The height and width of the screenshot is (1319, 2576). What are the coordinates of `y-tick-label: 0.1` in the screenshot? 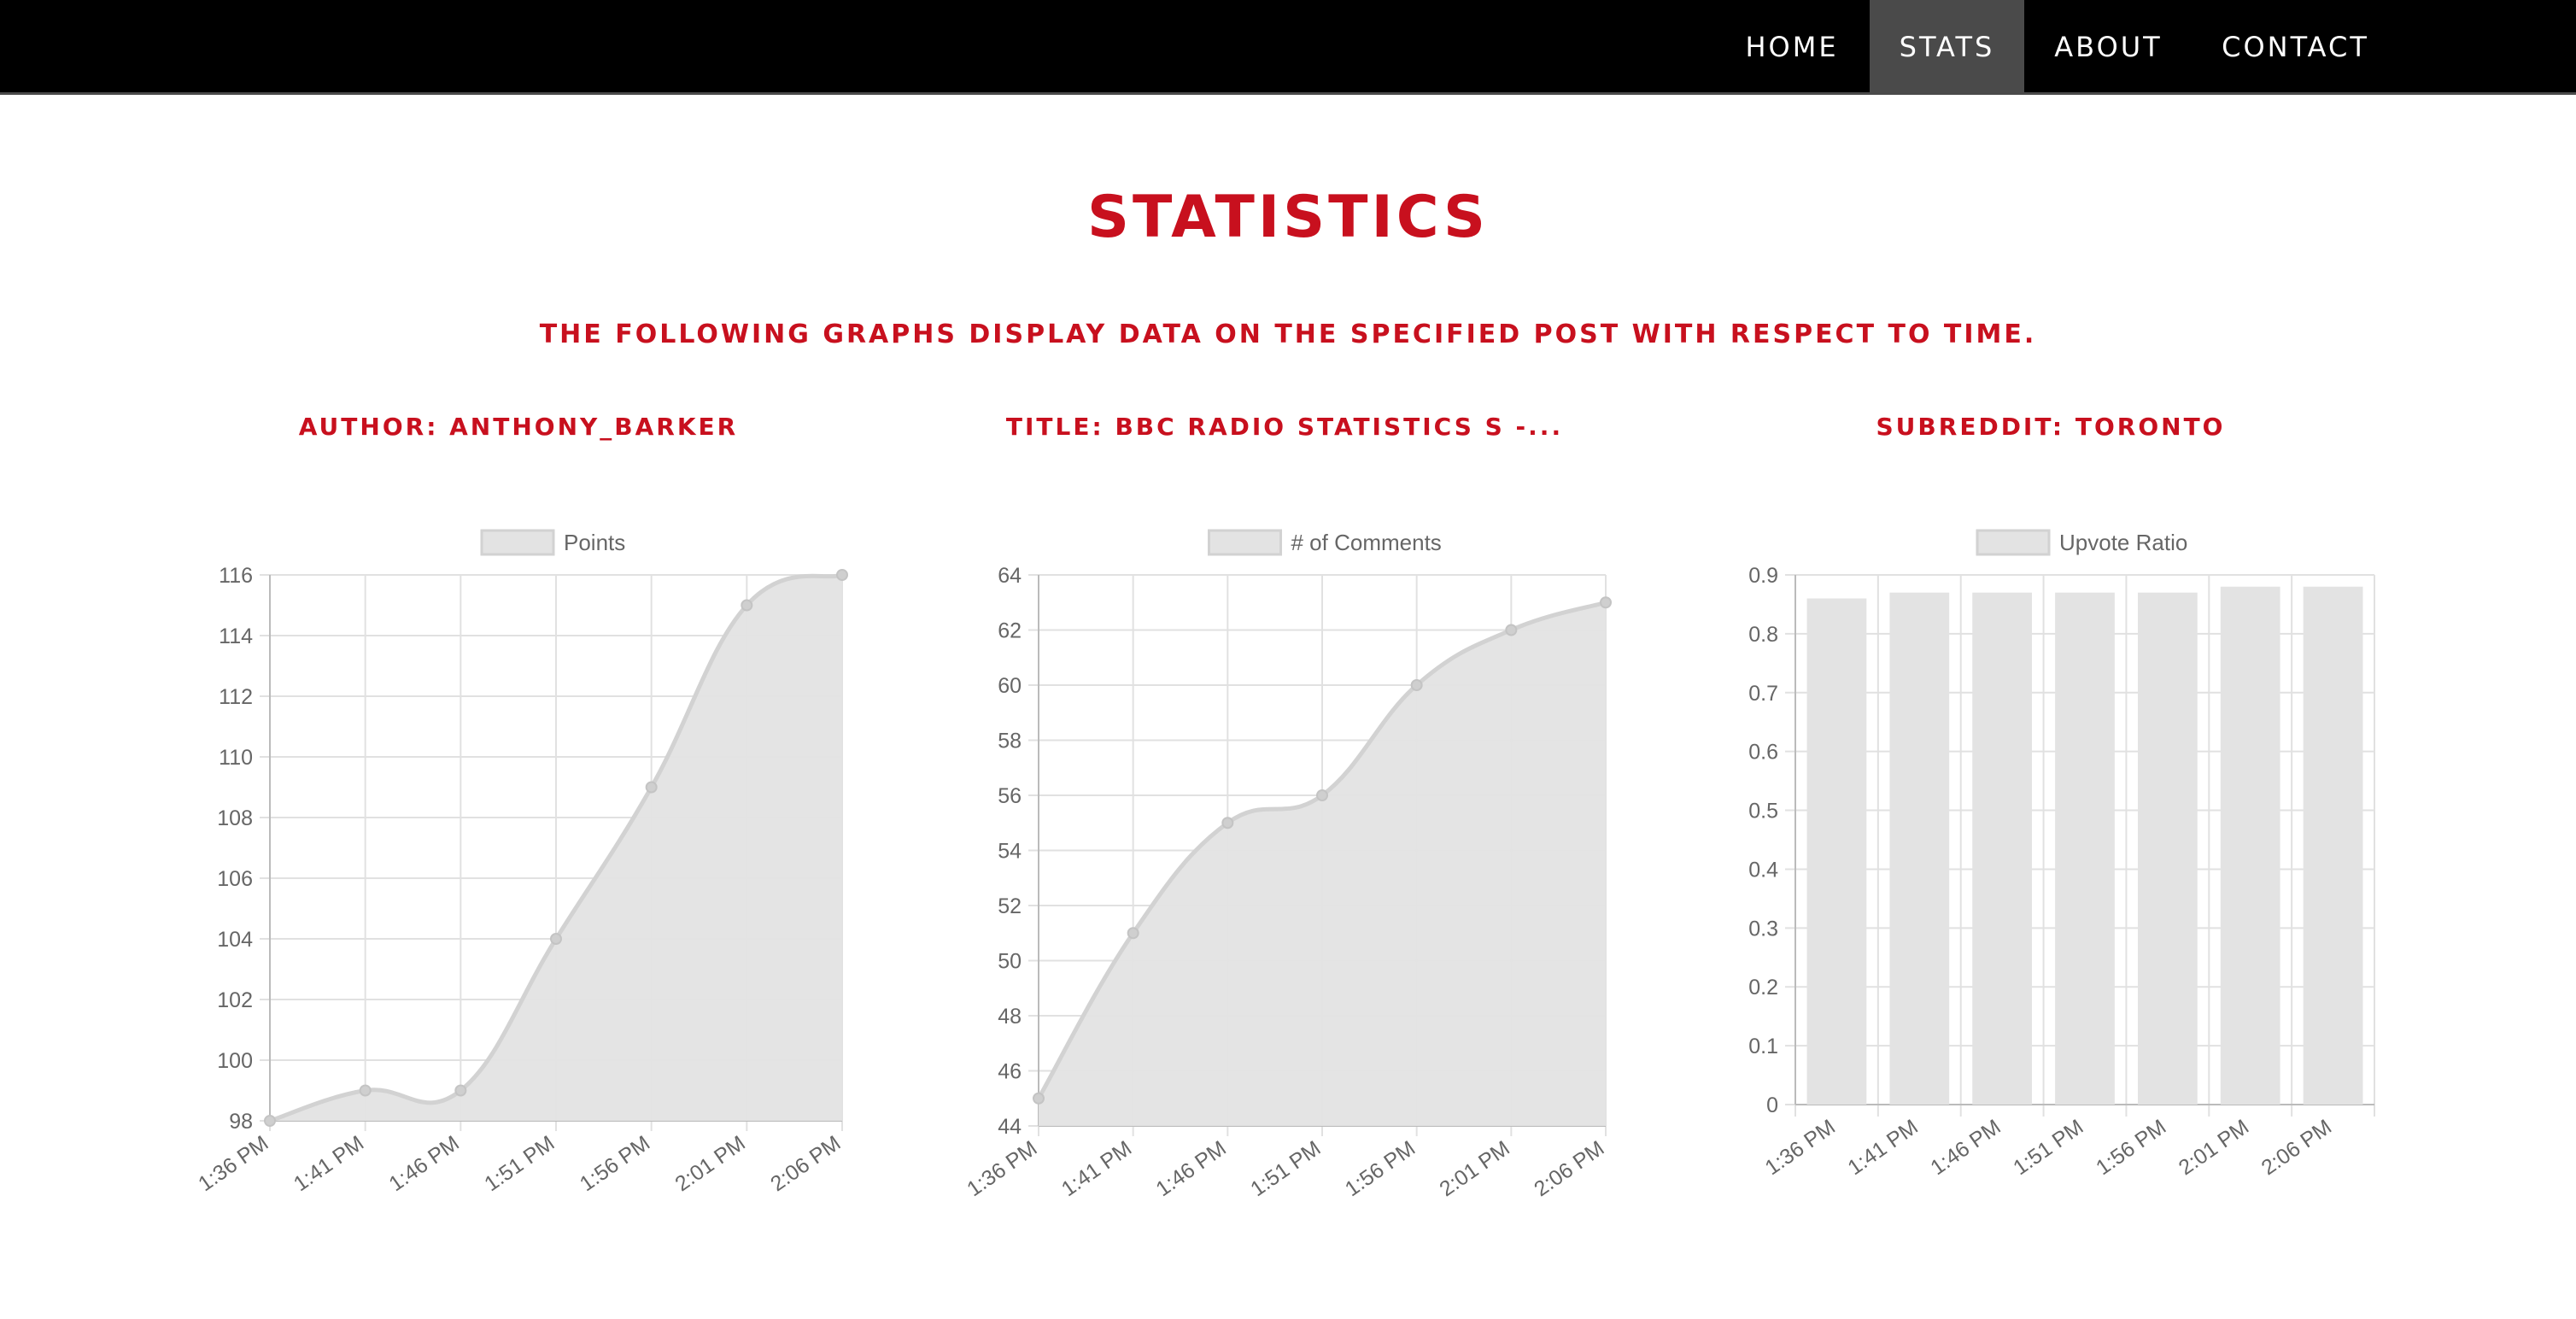 It's located at (1763, 1046).